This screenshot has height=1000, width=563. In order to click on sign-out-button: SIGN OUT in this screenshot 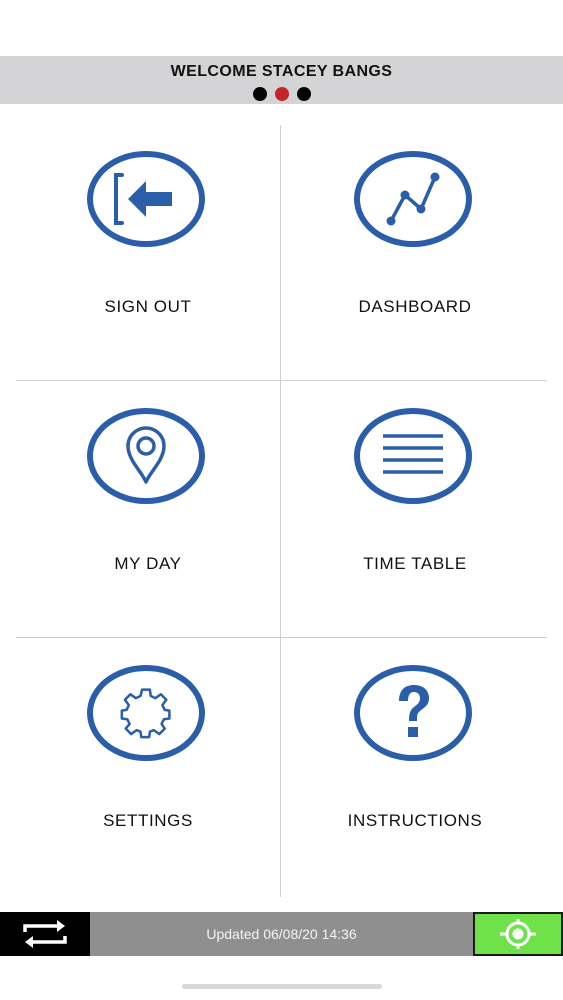, I will do `click(148, 233)`.